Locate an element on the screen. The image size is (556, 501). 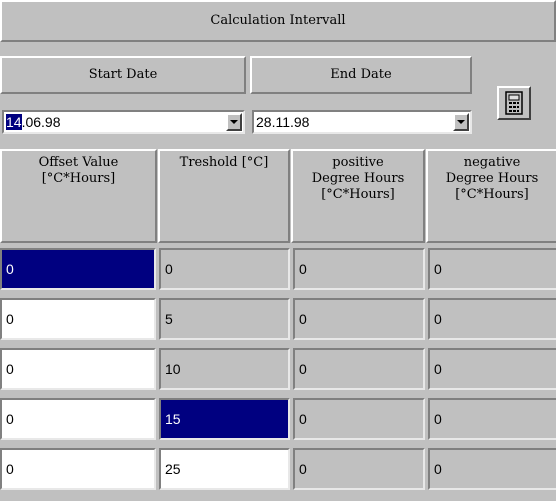
col-header-threshold: Treshold [°C] is located at coordinates (224, 196).